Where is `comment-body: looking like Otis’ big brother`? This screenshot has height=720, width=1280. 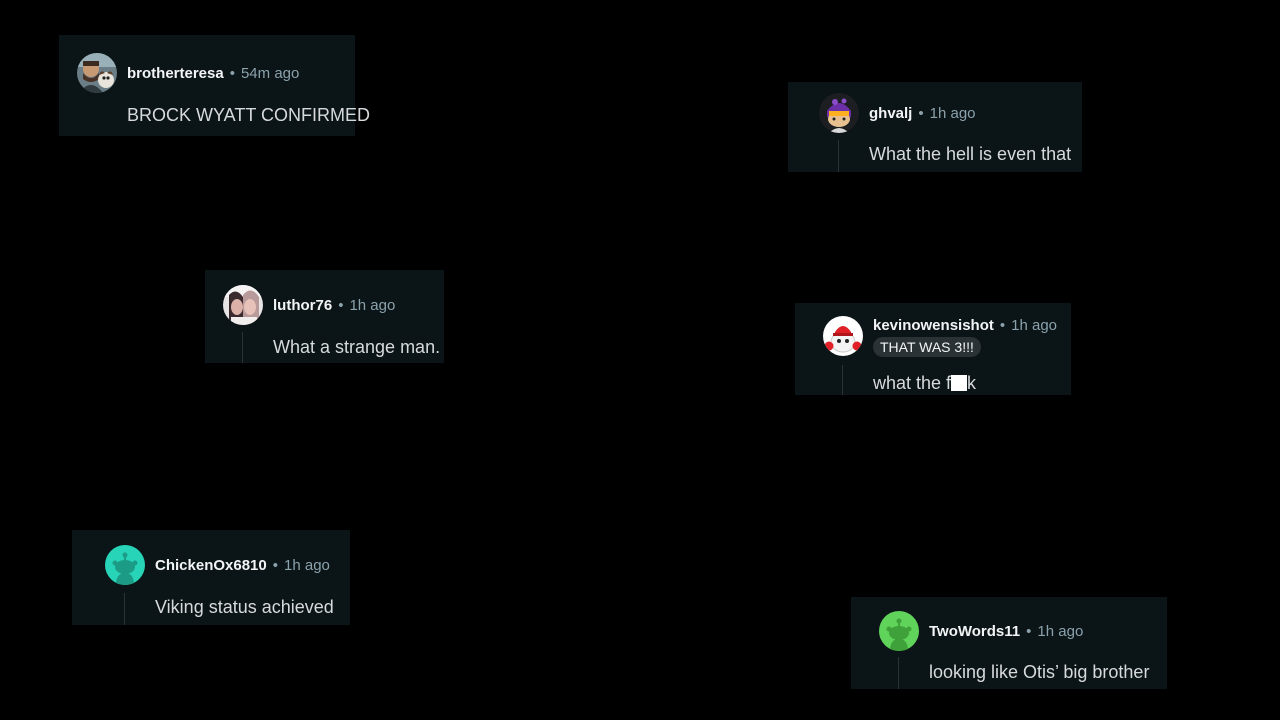 comment-body: looking like Otis’ big brother is located at coordinates (1039, 672).